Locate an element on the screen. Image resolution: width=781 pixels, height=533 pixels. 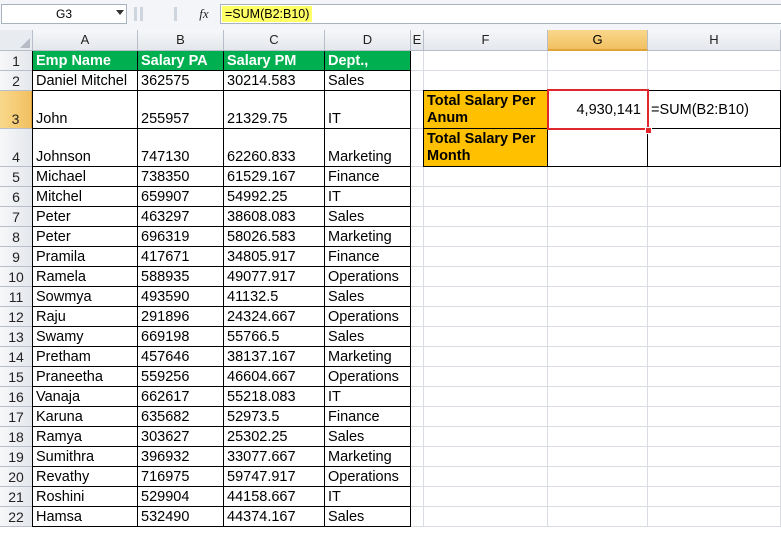
table-cell: 255957 is located at coordinates (181, 110).